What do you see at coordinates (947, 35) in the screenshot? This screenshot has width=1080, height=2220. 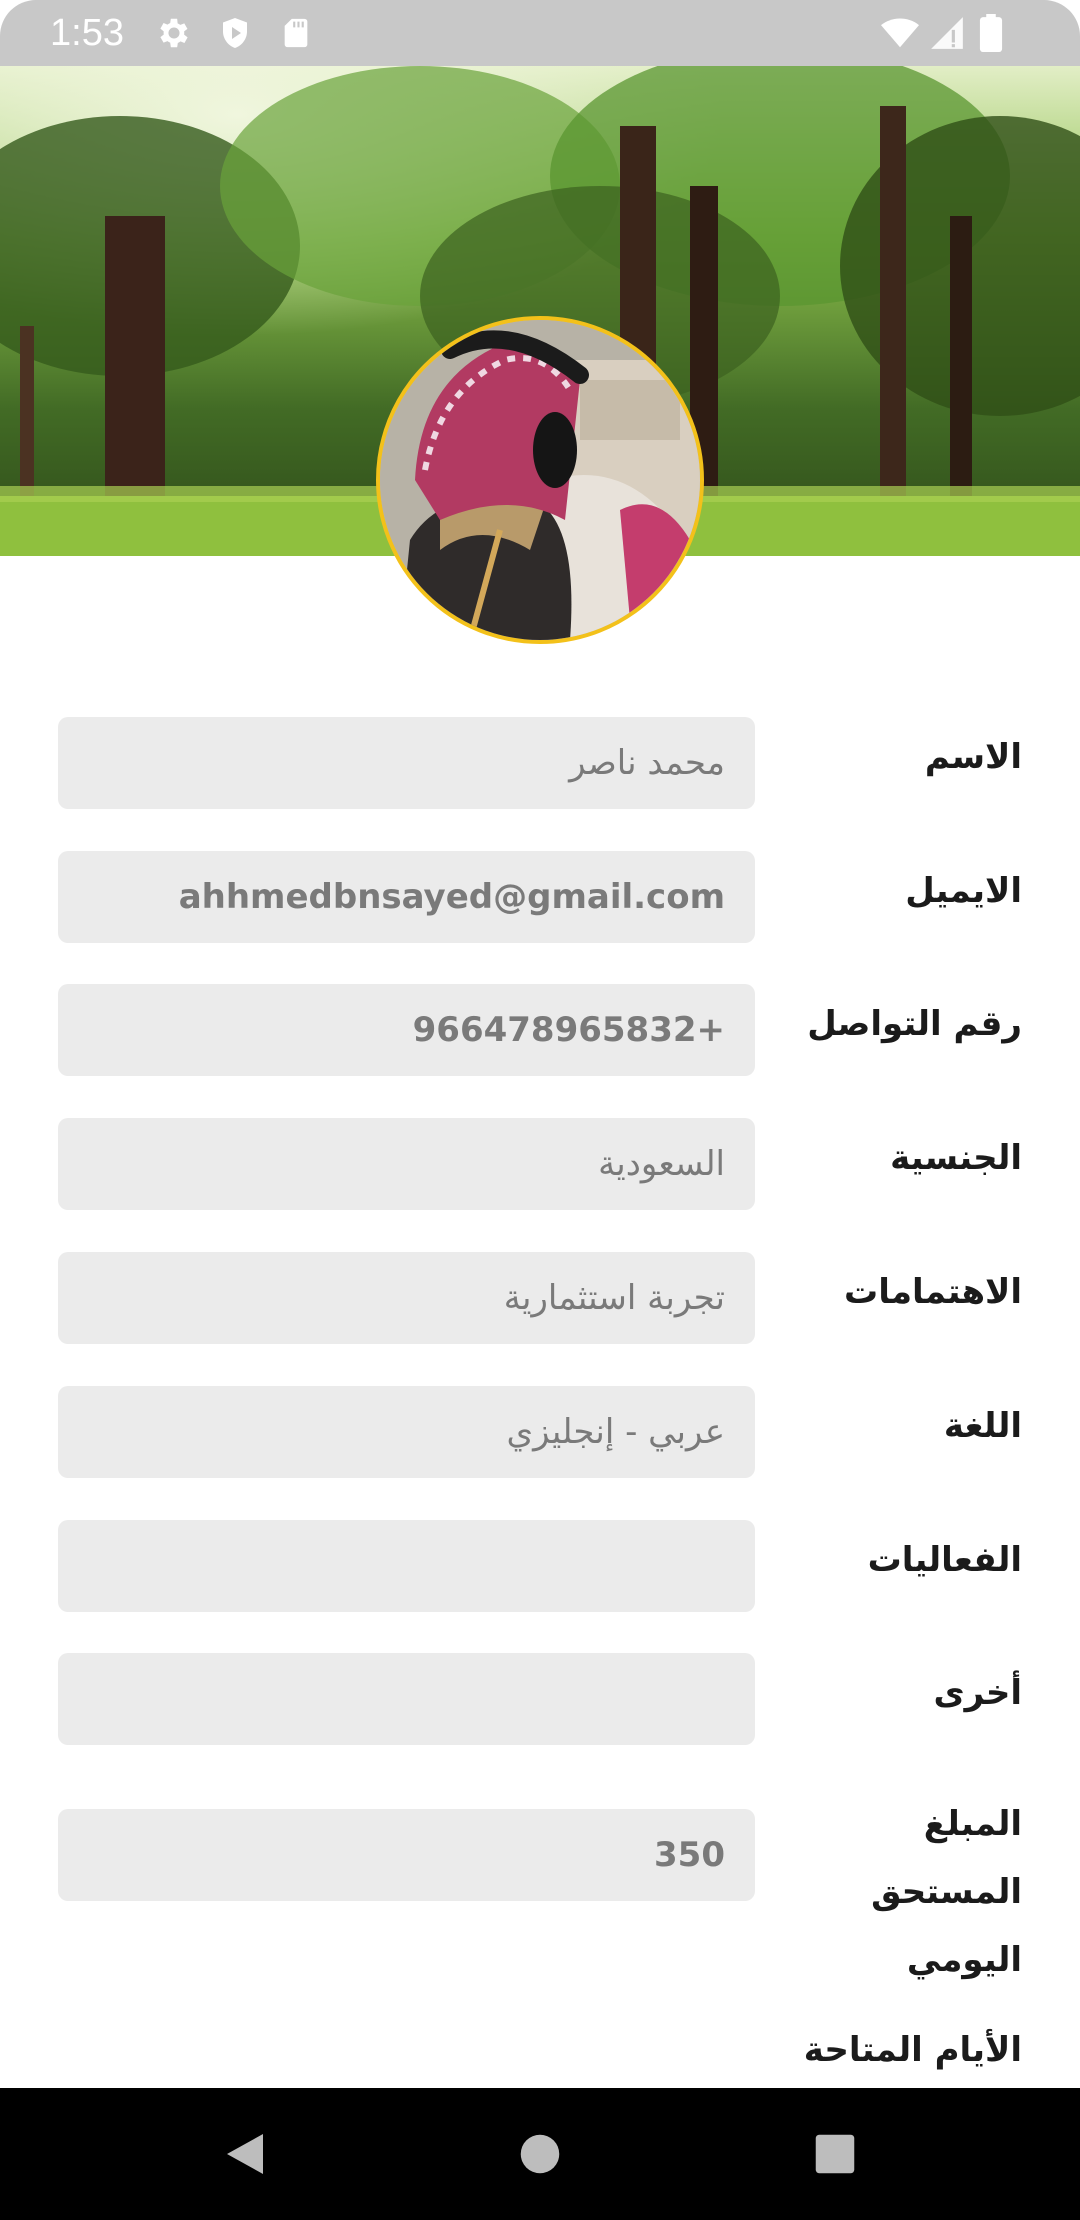 I see `signal-icon` at bounding box center [947, 35].